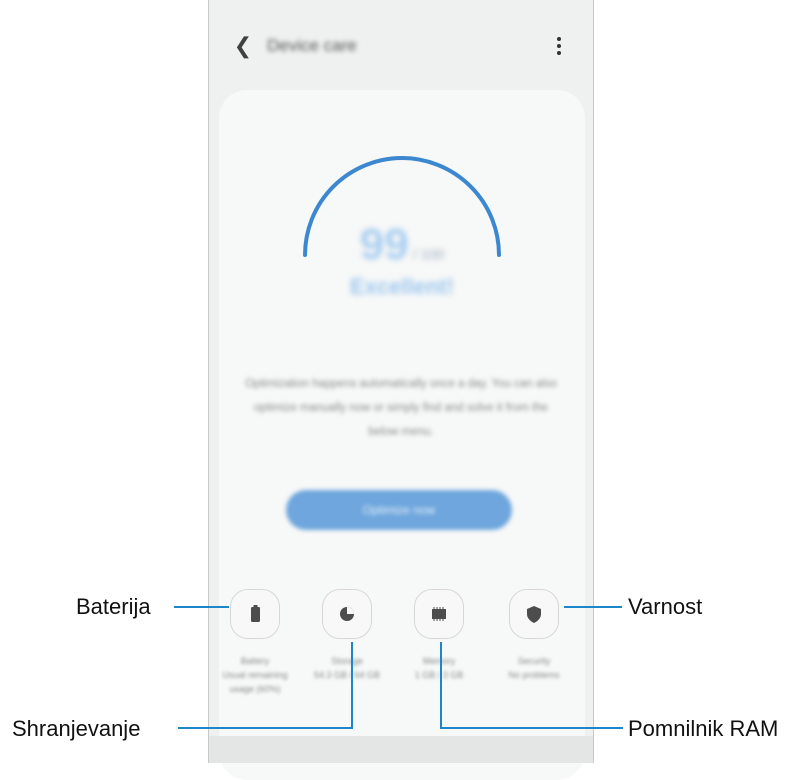 This screenshot has width=811, height=780. I want to click on battery-sub: Usual remaining usage (60%), so click(255, 682).